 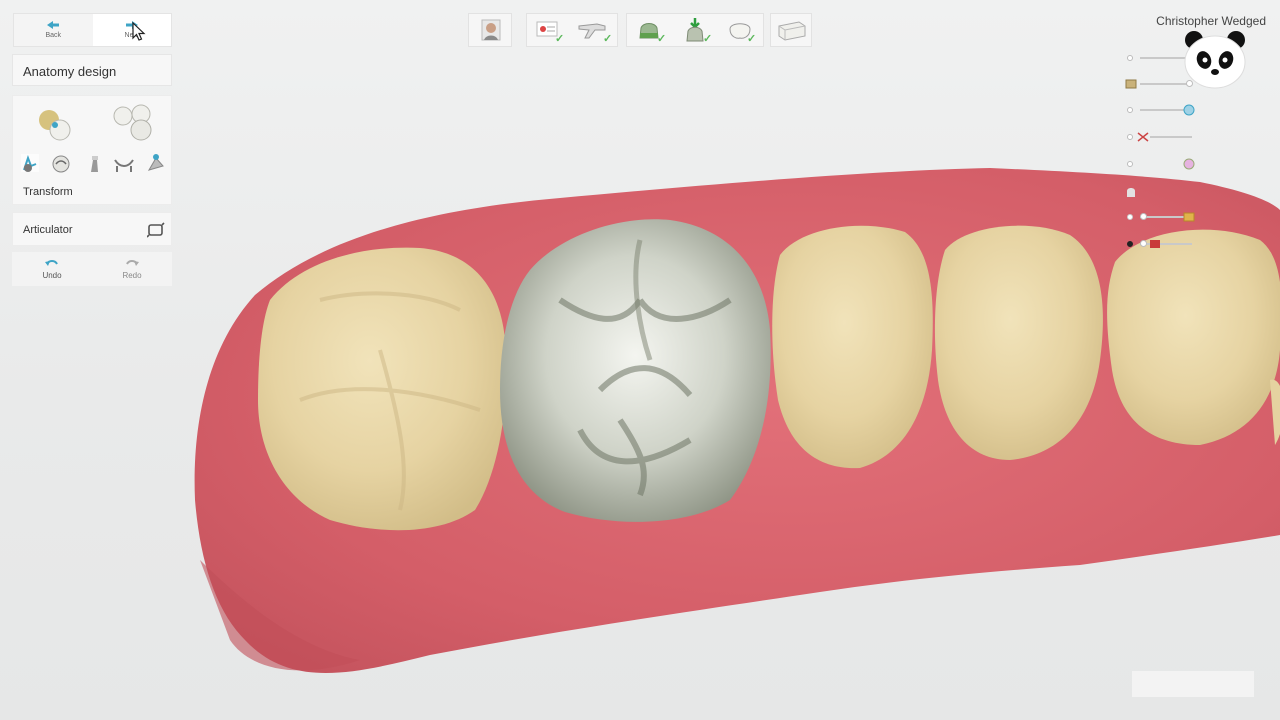 What do you see at coordinates (53, 35) in the screenshot?
I see `back-label: Back` at bounding box center [53, 35].